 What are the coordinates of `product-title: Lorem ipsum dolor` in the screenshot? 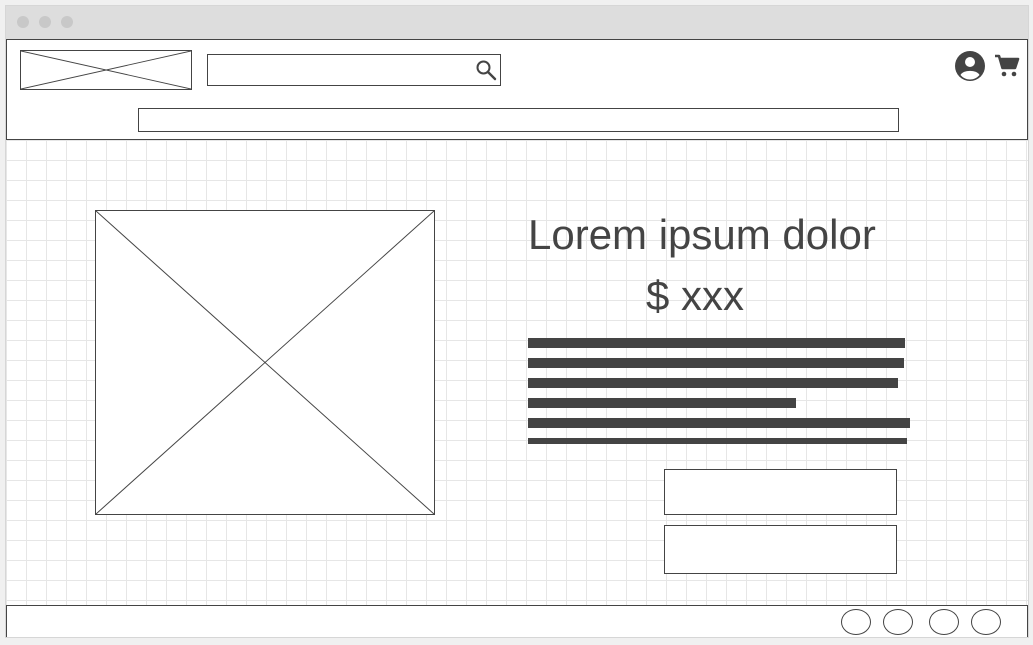 It's located at (702, 234).